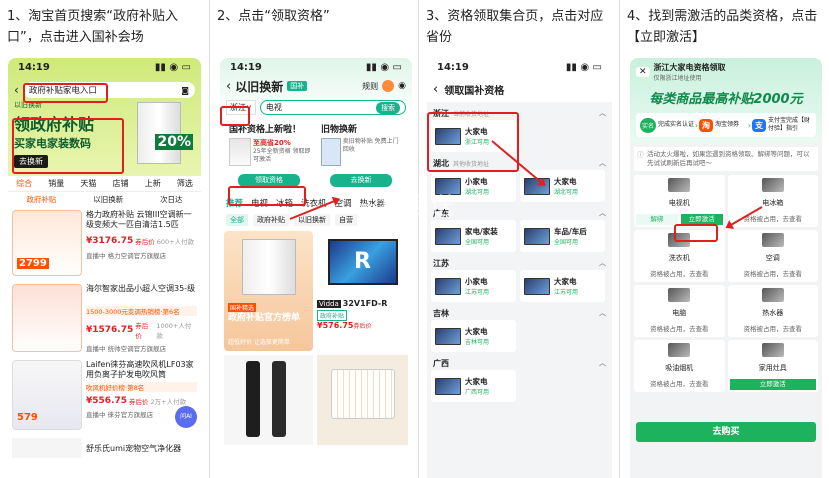  What do you see at coordinates (56, 183) in the screenshot?
I see `filter-item: 销量` at bounding box center [56, 183].